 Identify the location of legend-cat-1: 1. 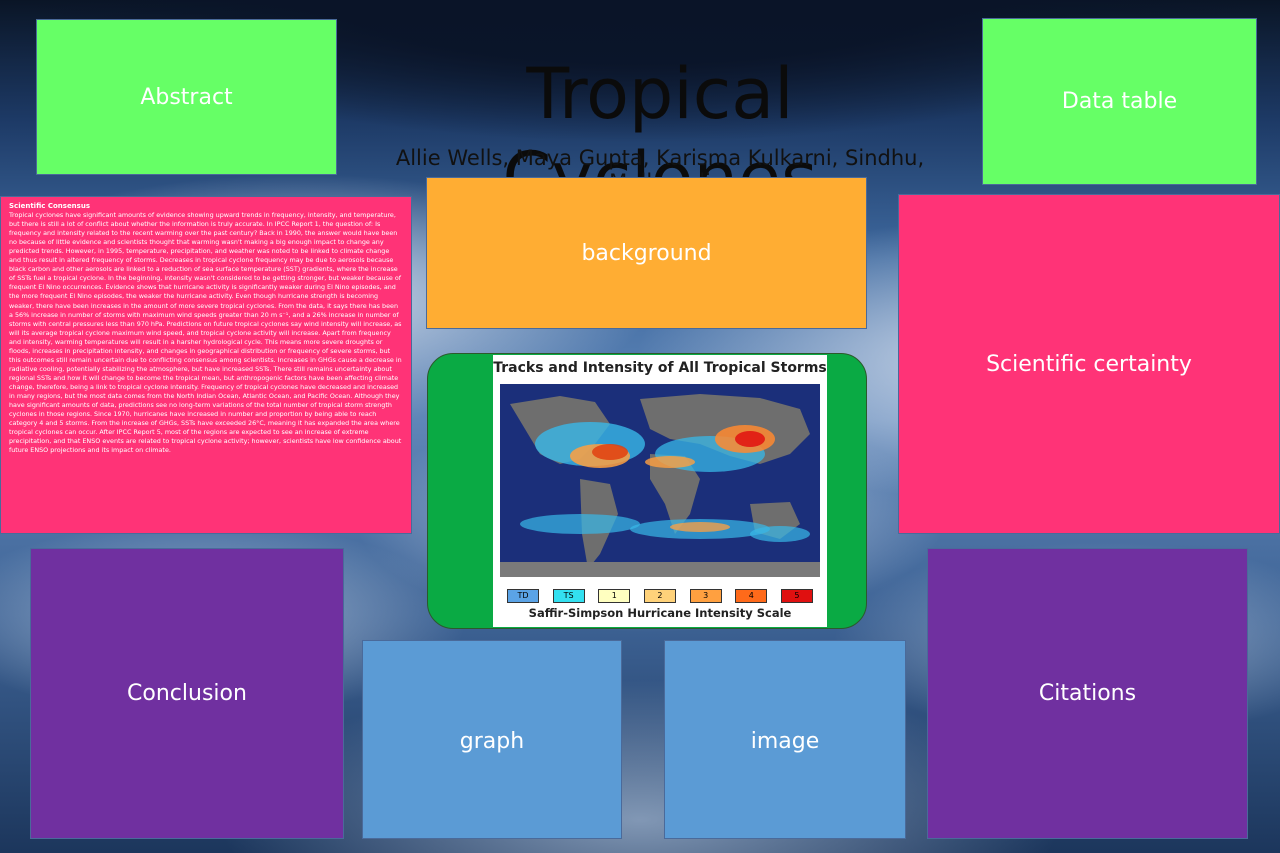
(614, 596).